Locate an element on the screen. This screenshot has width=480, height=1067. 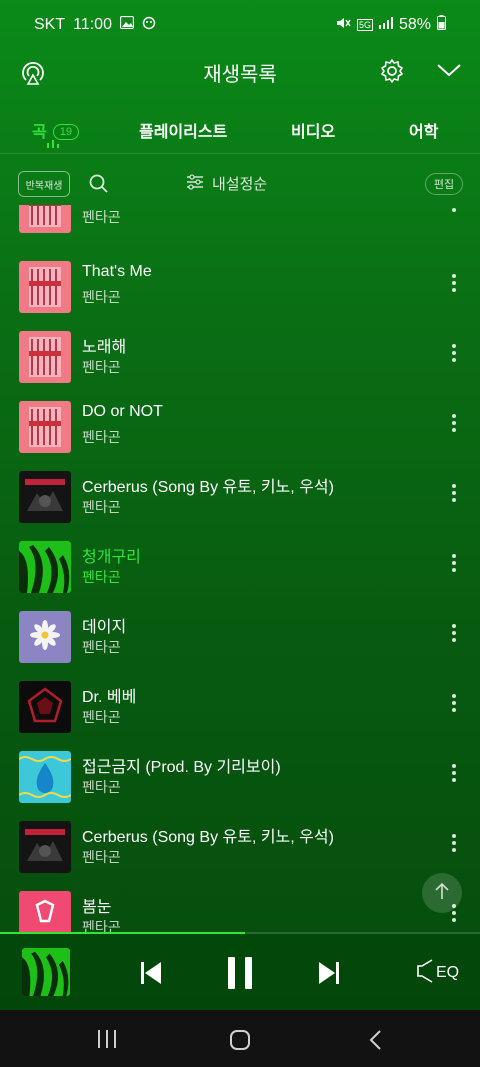
battery-text: 58% is located at coordinates (414, 24).